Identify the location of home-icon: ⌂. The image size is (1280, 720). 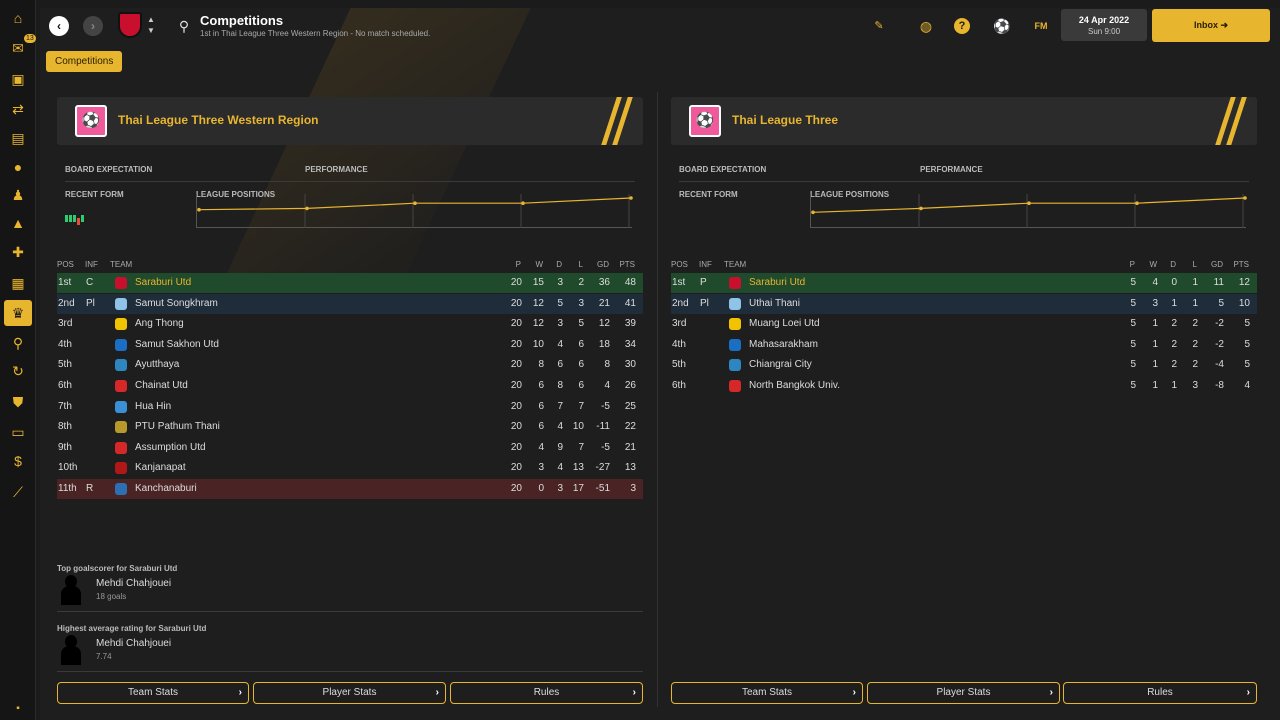
(18, 18).